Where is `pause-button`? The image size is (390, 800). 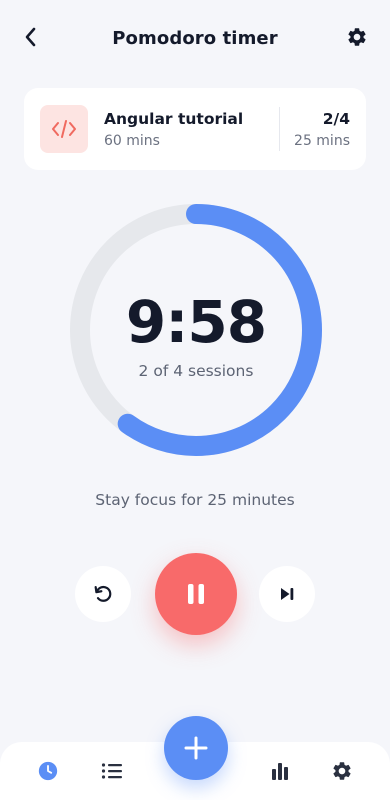 pause-button is located at coordinates (196, 594).